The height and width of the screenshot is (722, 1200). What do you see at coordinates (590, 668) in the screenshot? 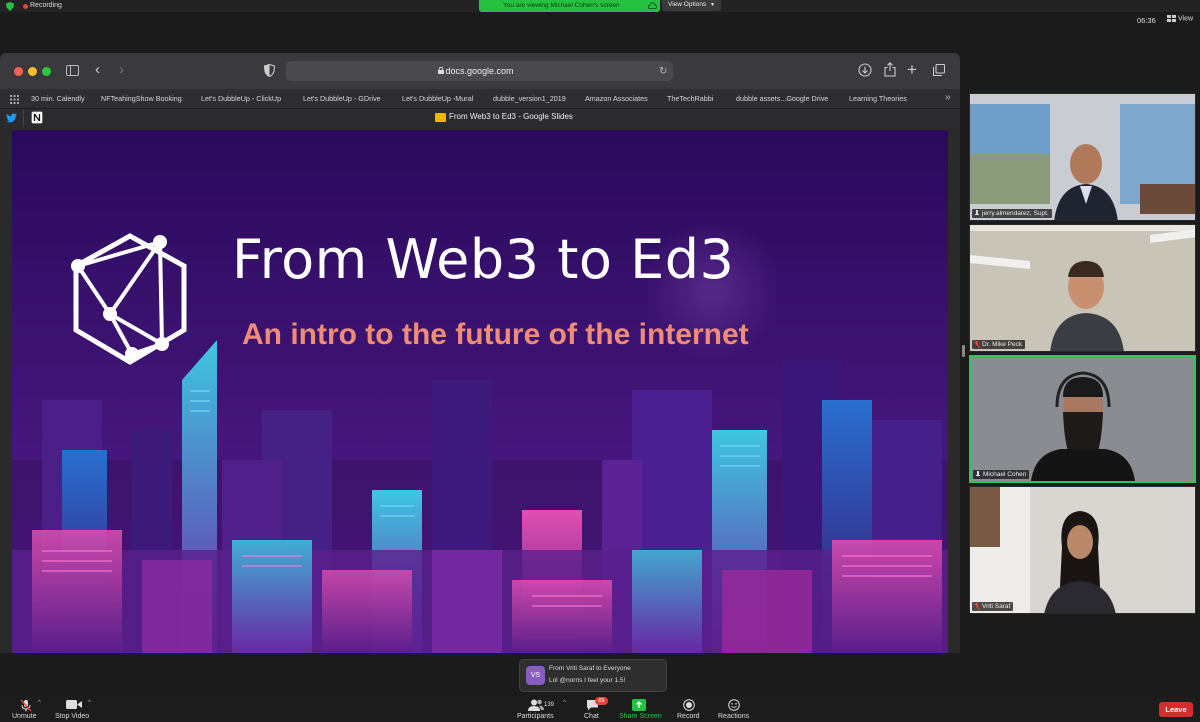
I see `chat-sender: From Vriti Saraf to Everyone` at bounding box center [590, 668].